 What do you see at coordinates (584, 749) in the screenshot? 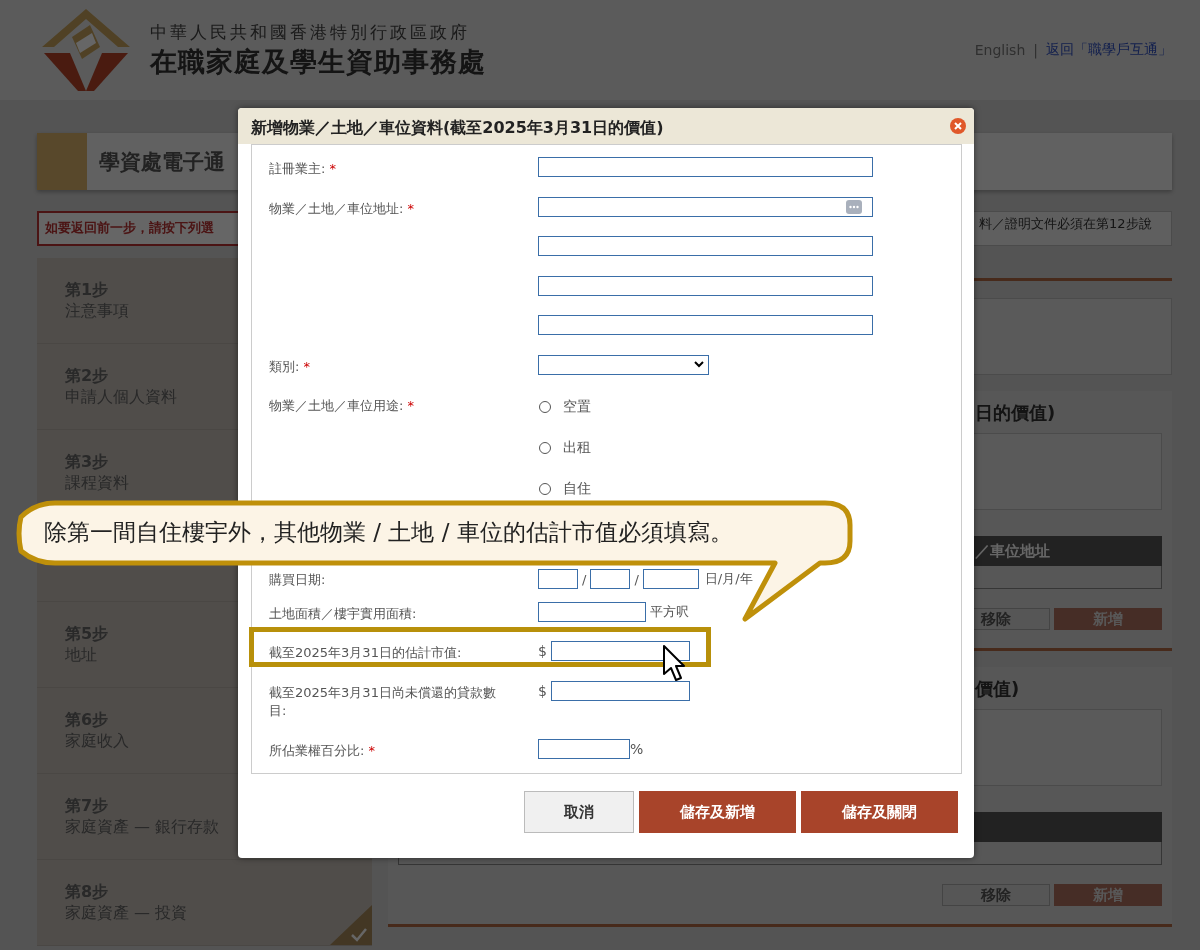
I see `percent-field` at bounding box center [584, 749].